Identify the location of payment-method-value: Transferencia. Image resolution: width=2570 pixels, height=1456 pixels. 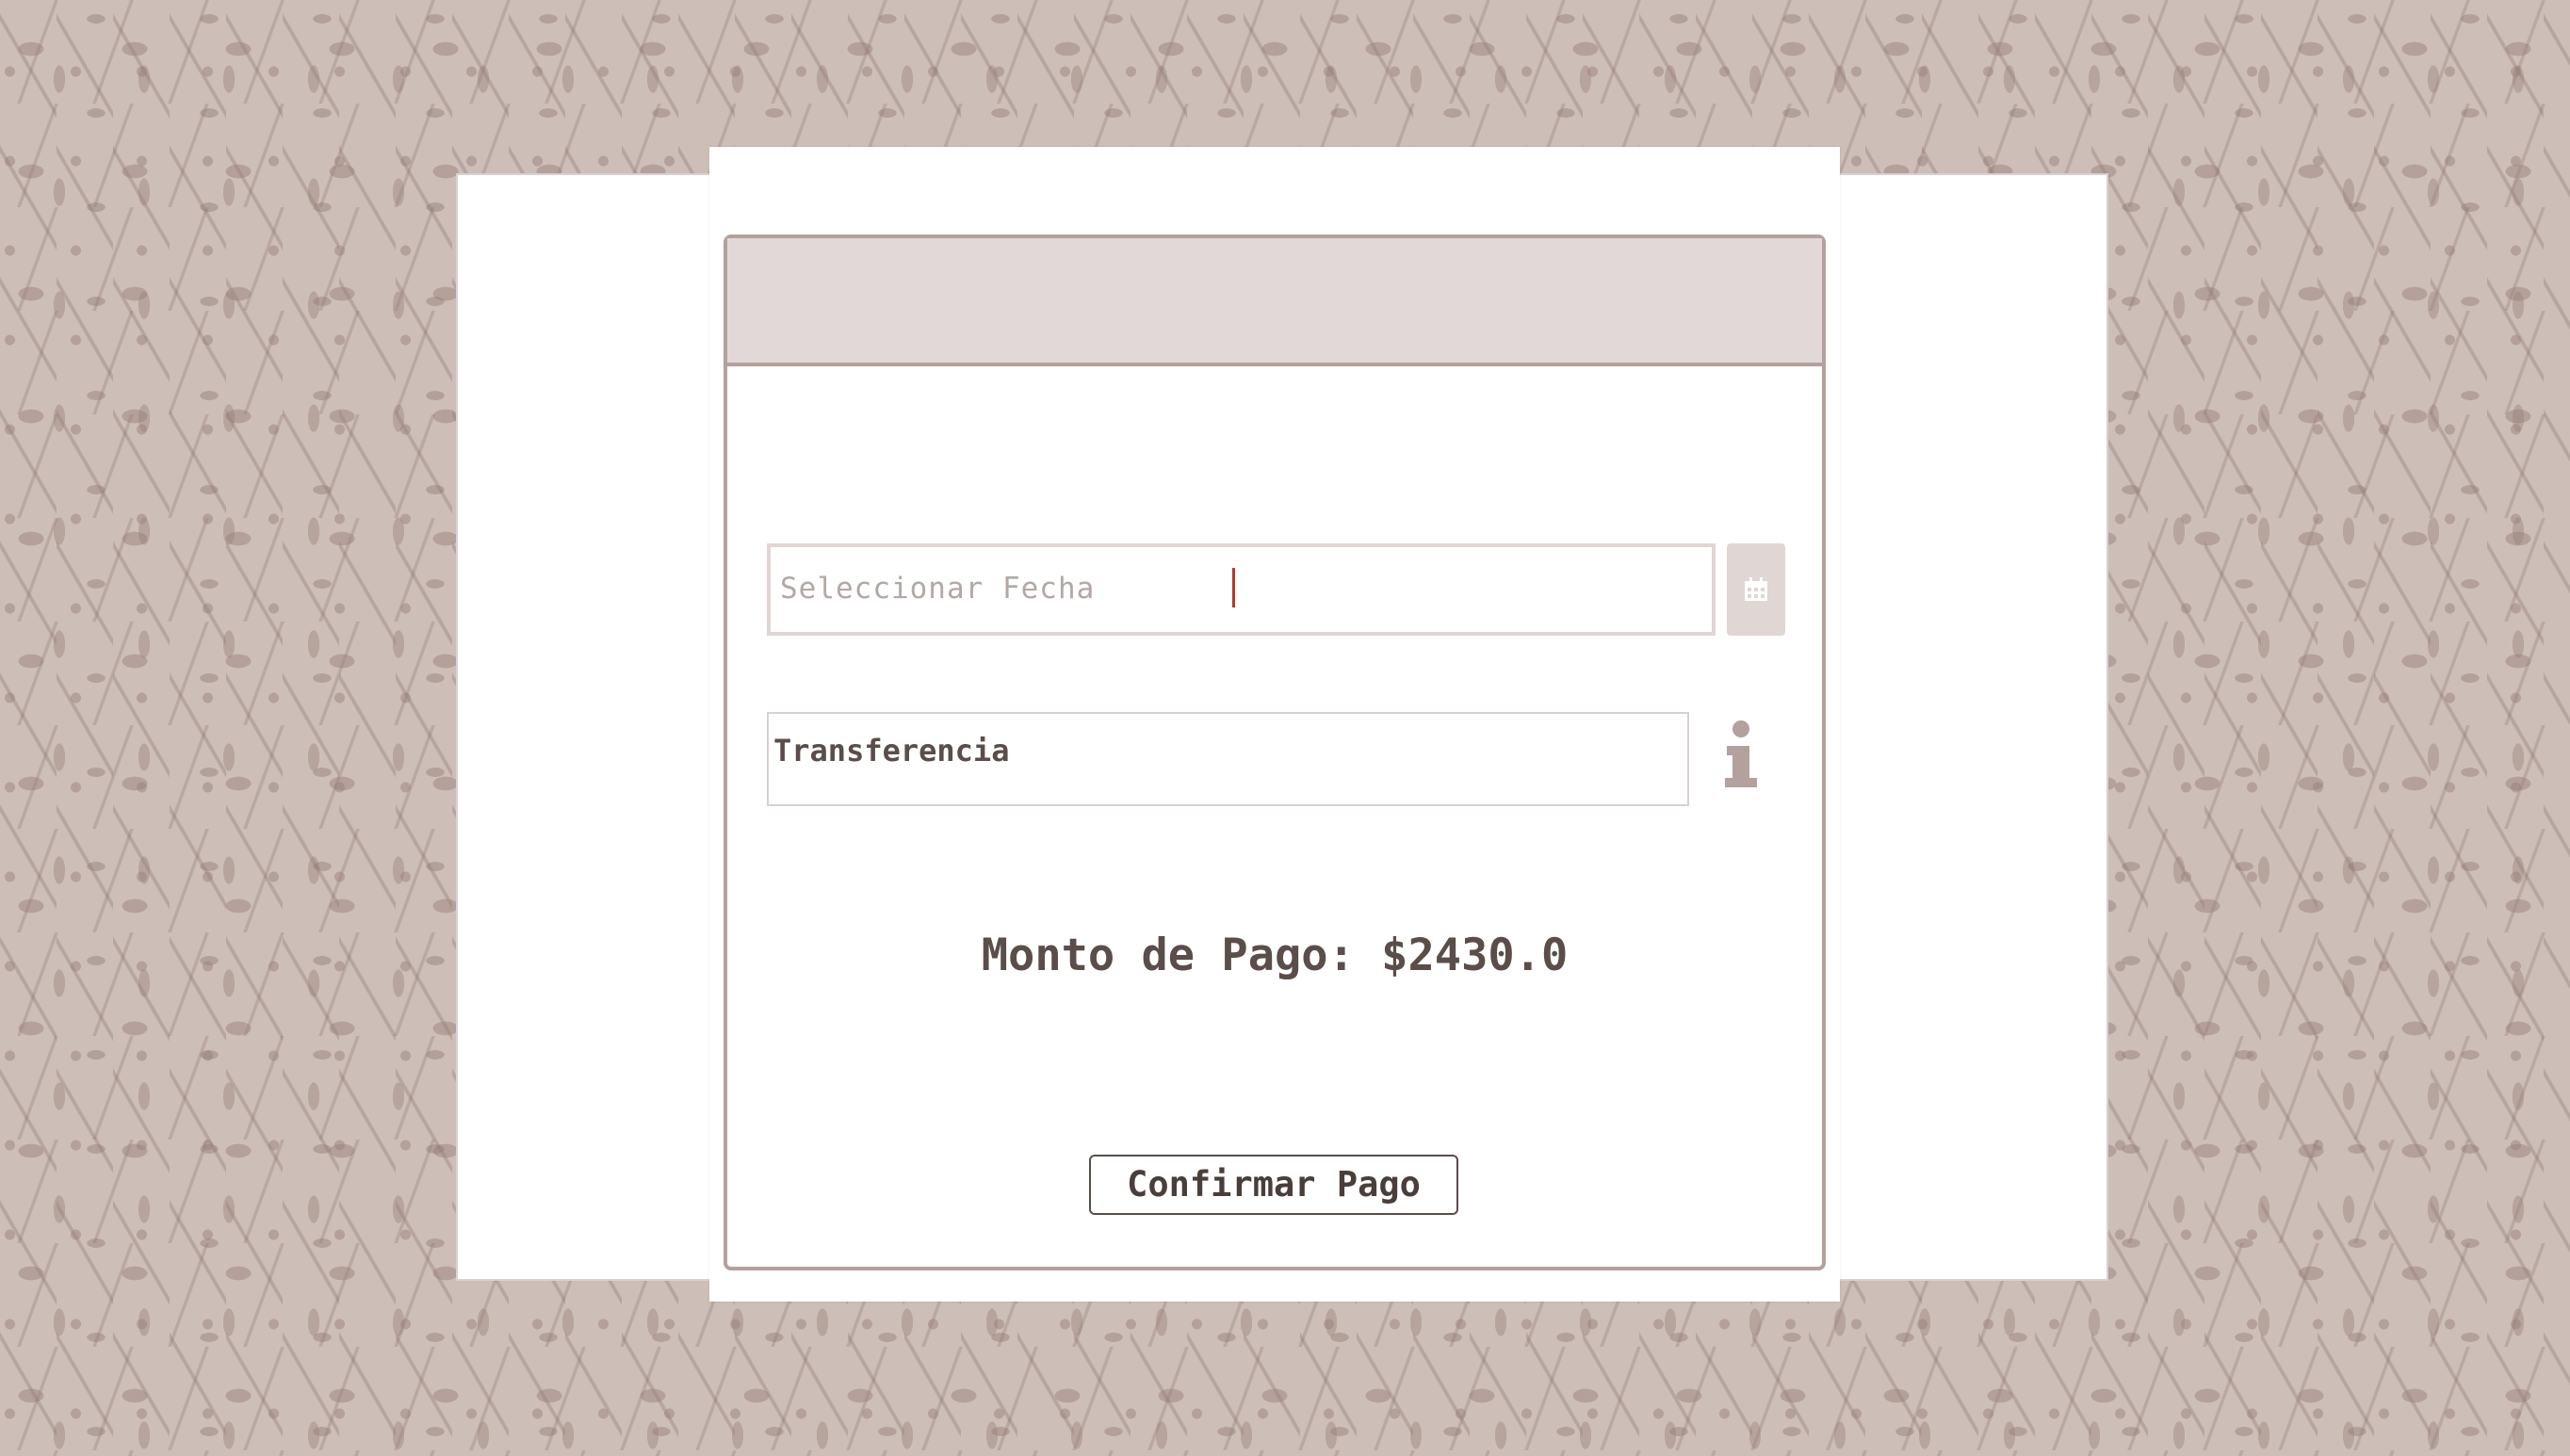
(891, 750).